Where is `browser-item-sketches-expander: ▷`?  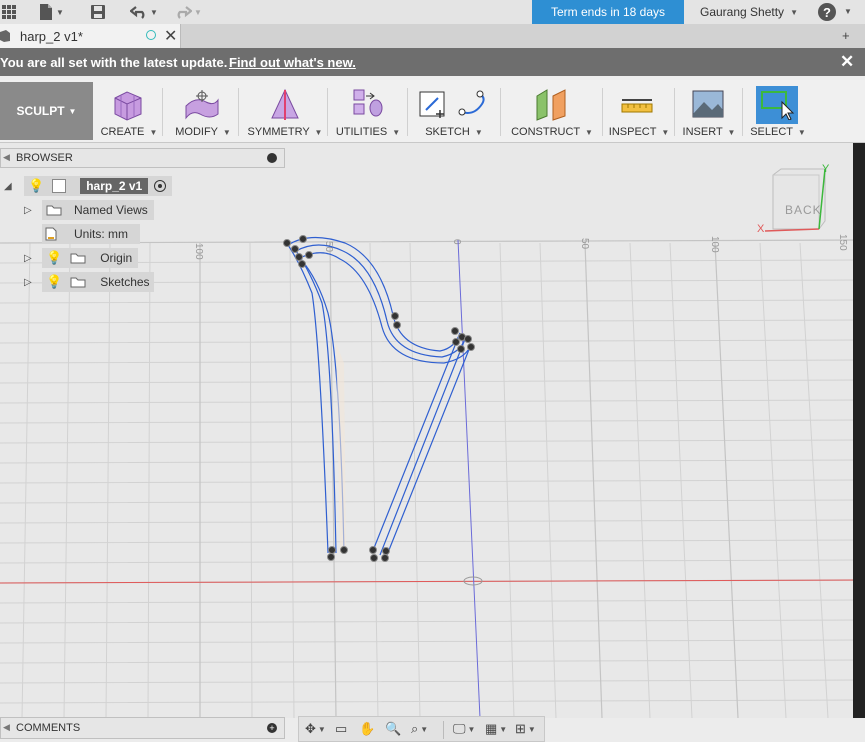 browser-item-sketches-expander: ▷ is located at coordinates (28, 282).